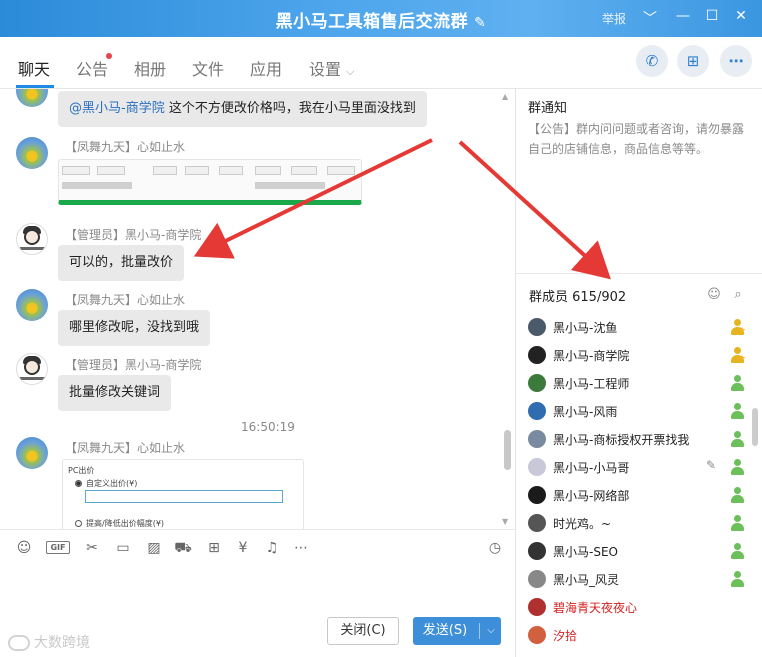  I want to click on tab-settings: 设置 ⌵, so click(331, 68).